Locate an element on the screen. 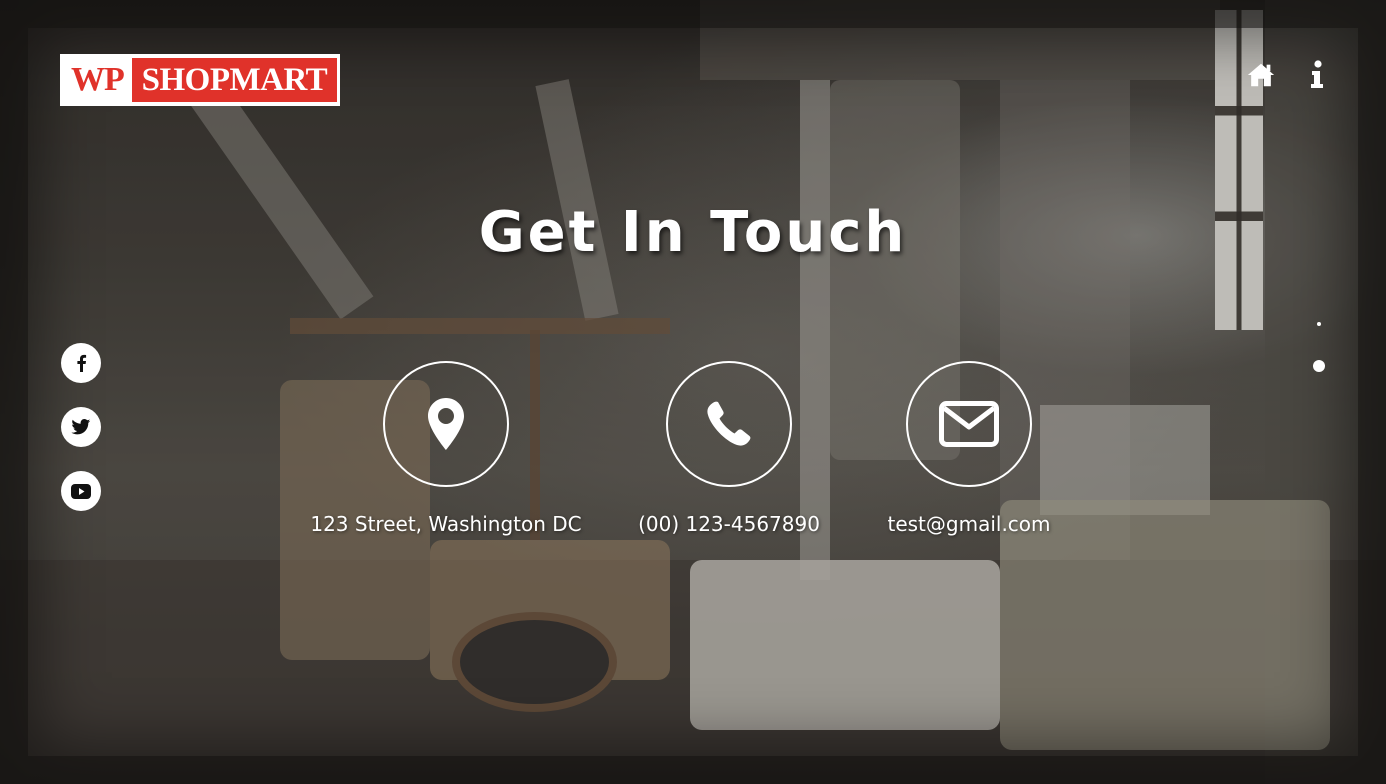 Image resolution: width=1386 pixels, height=784 pixels. page-title: Get In Touch is located at coordinates (693, 232).